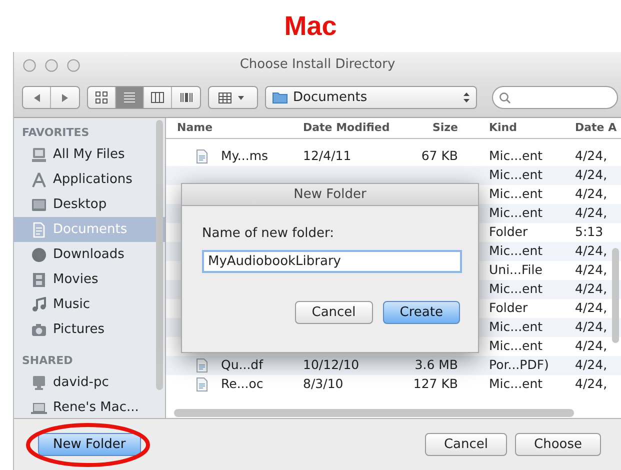 Image resolution: width=621 pixels, height=470 pixels. What do you see at coordinates (332, 261) in the screenshot?
I see `folder-name-field: MyAudiobookLibrary` at bounding box center [332, 261].